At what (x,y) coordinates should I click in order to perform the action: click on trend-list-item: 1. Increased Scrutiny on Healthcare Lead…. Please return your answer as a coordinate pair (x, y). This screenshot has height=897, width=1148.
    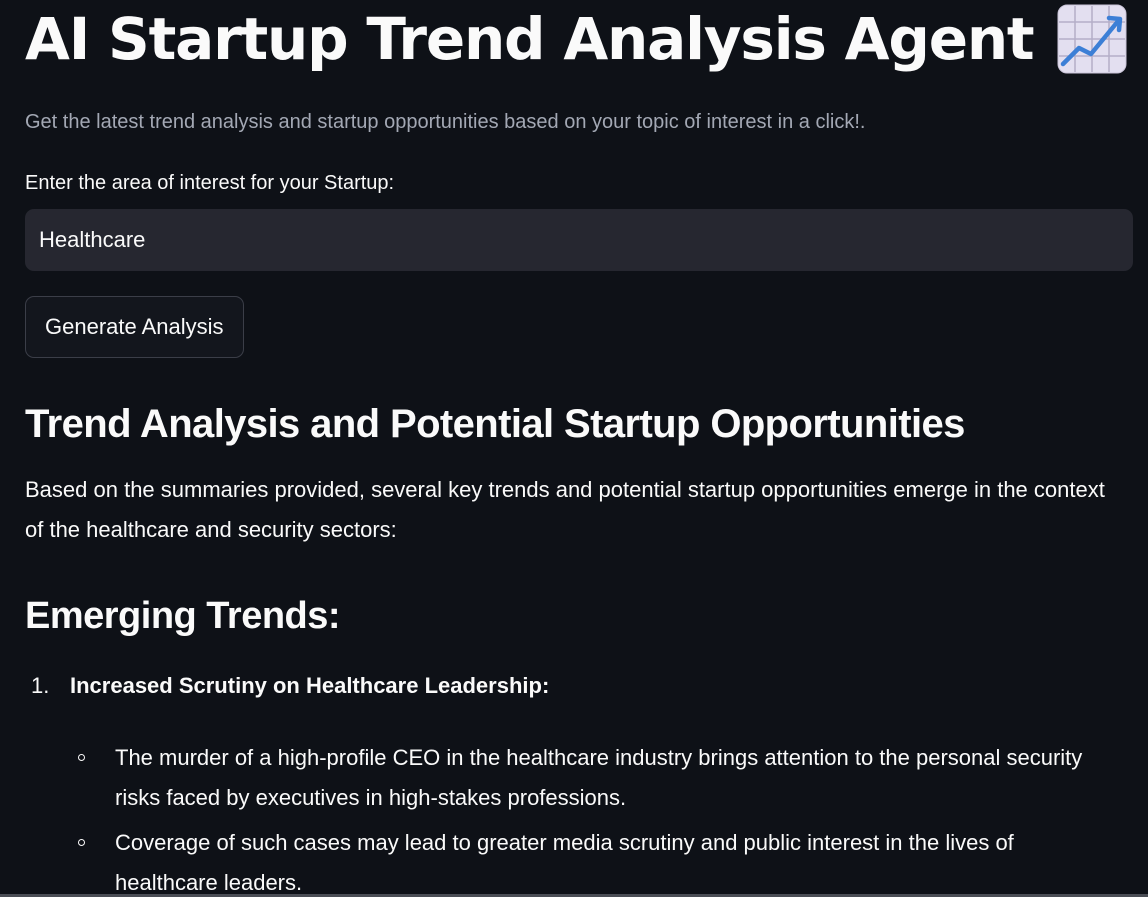
    Looking at the image, I should click on (579, 686).